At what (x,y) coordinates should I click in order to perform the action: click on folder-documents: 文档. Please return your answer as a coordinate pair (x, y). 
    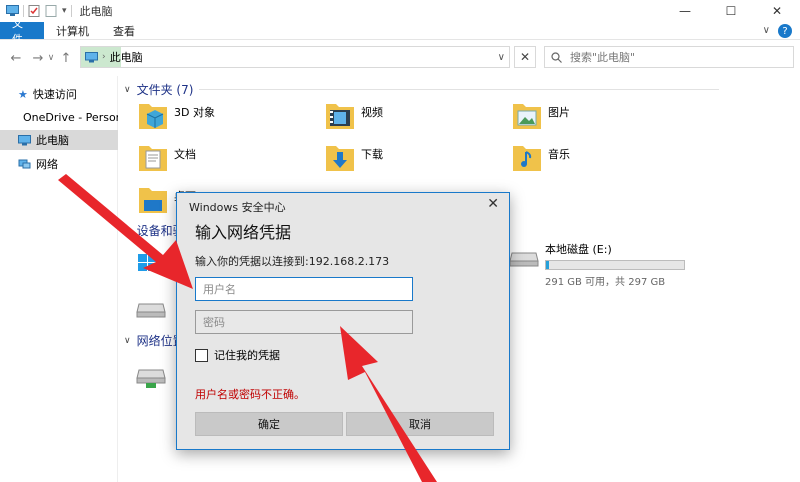
    Looking at the image, I should click on (167, 157).